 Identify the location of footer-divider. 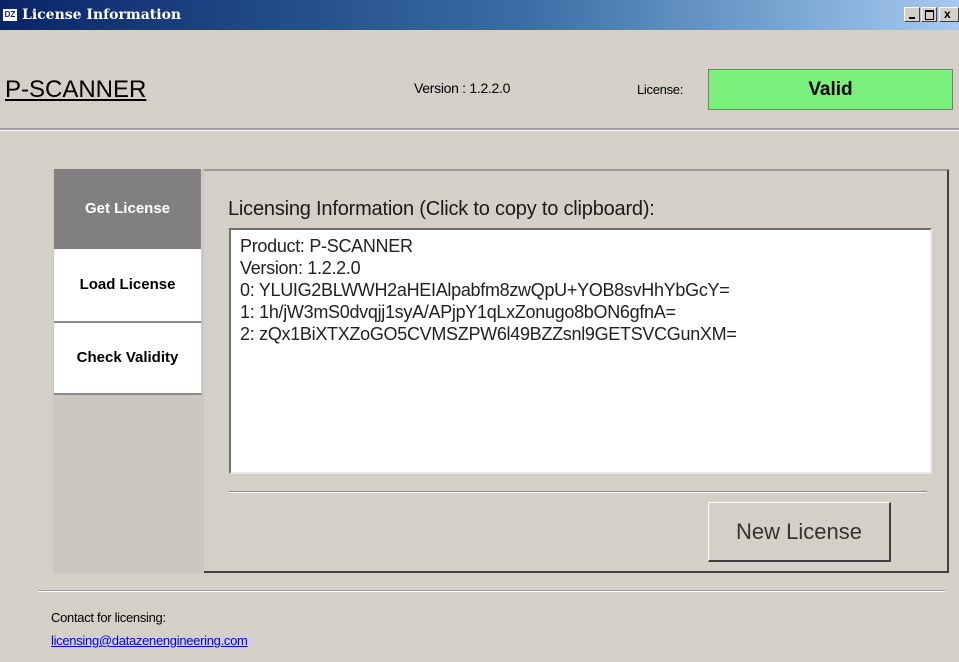
(491, 591).